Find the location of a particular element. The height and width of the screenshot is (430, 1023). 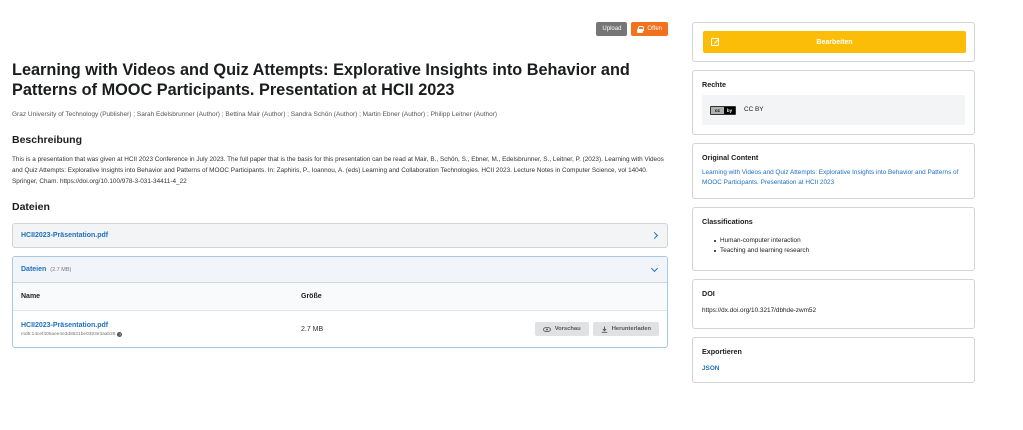

doi-value: https://dx.doi.org/10.3217/dbhde-zwm52 is located at coordinates (759, 310).